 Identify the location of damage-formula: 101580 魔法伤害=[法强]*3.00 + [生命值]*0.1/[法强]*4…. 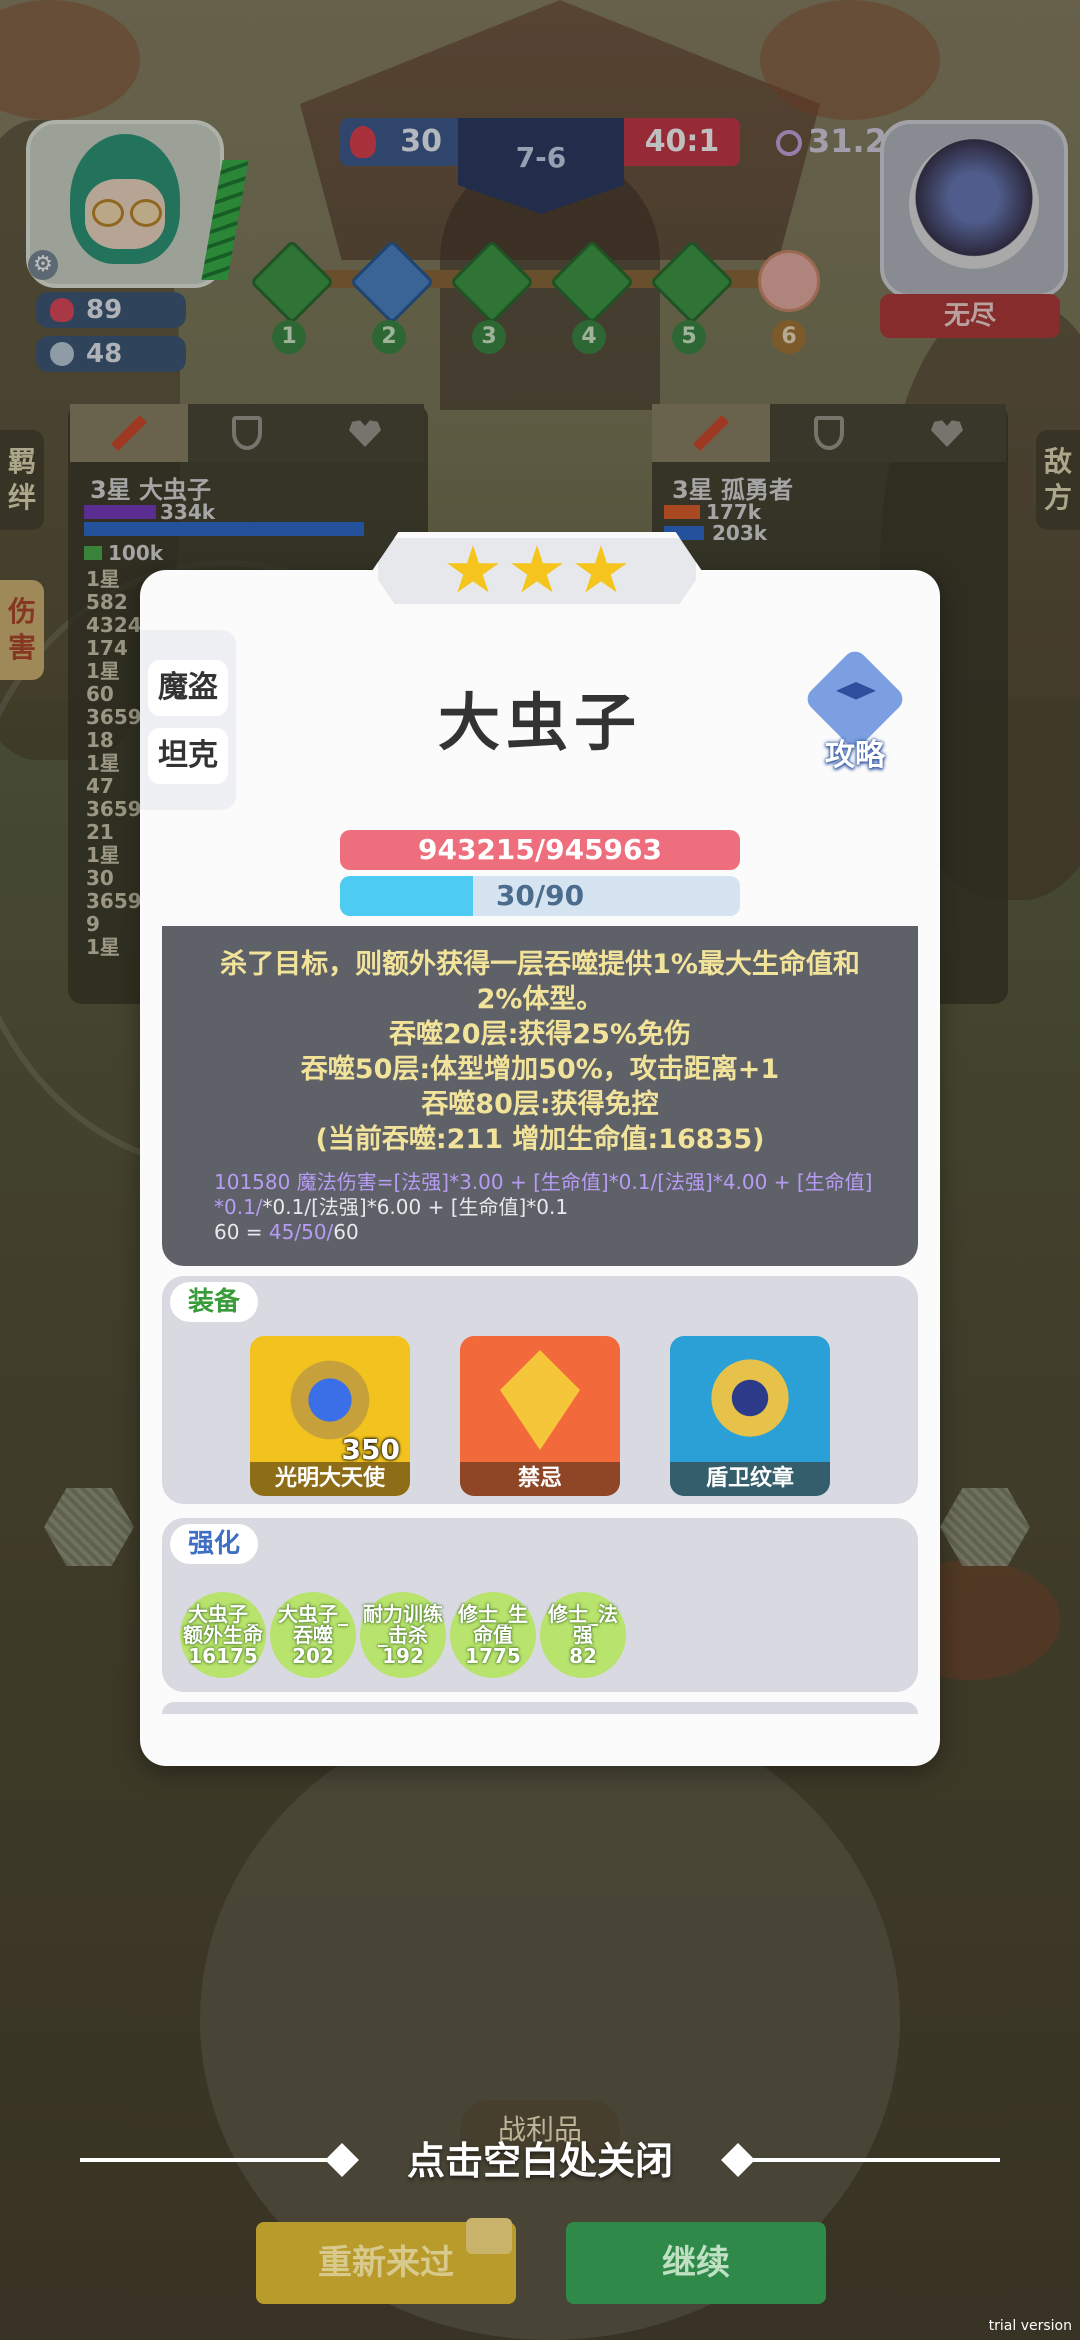
(543, 1207).